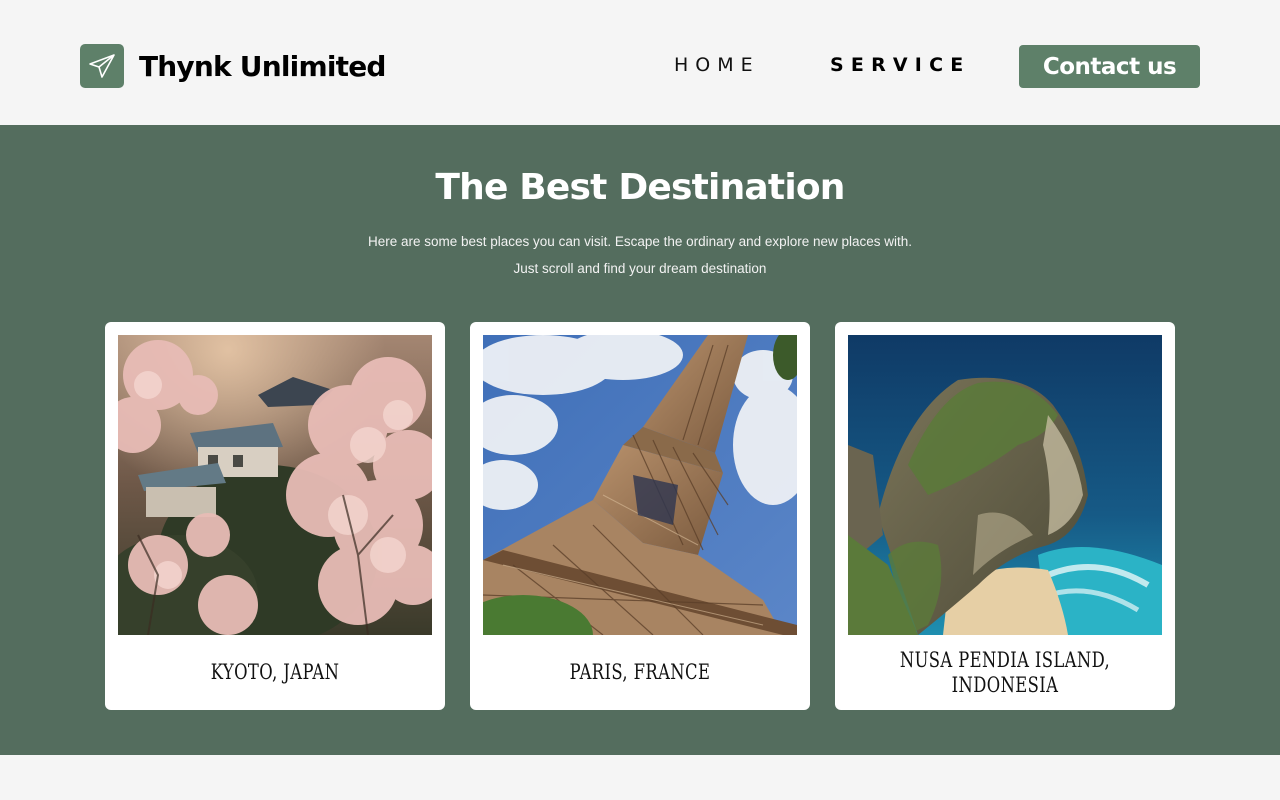 Image resolution: width=1280 pixels, height=800 pixels. What do you see at coordinates (640, 777) in the screenshot?
I see `page-footer-strip` at bounding box center [640, 777].